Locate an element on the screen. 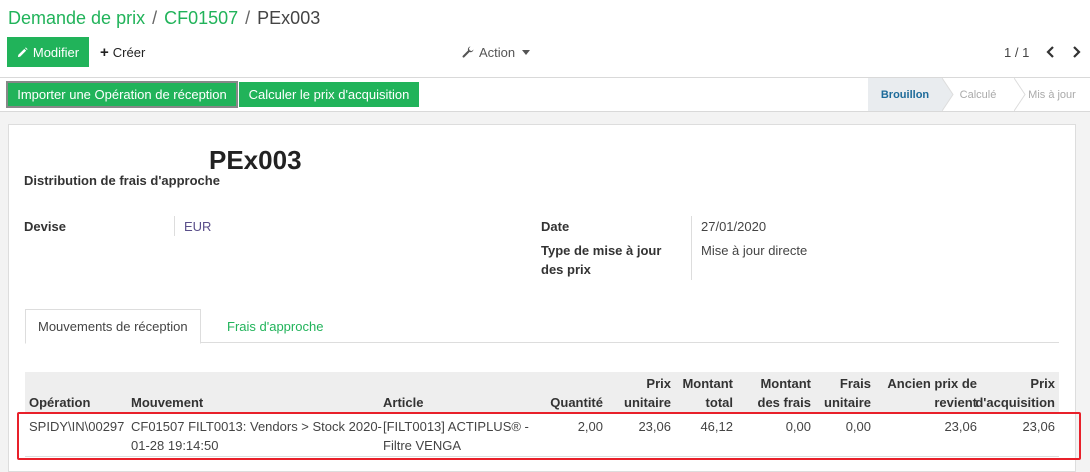 This screenshot has width=1090, height=472. pager: 1 / 1 is located at coordinates (1045, 52).